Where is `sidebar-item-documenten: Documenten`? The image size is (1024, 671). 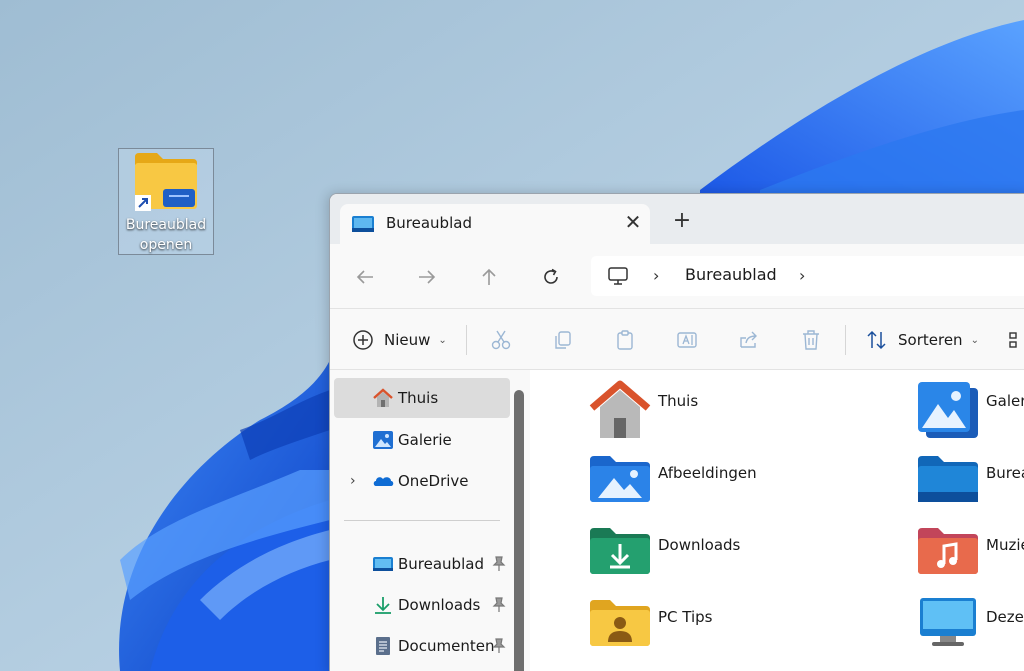
sidebar-item-documenten: Documenten is located at coordinates (422, 646).